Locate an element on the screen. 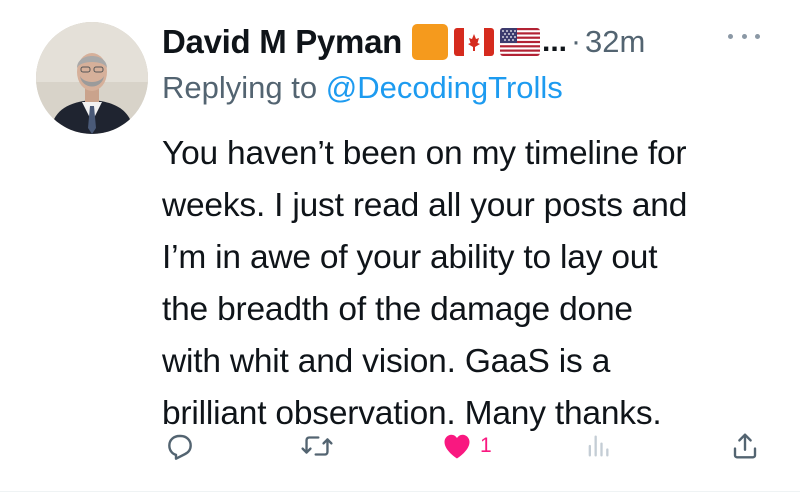  views-icon is located at coordinates (598, 446).